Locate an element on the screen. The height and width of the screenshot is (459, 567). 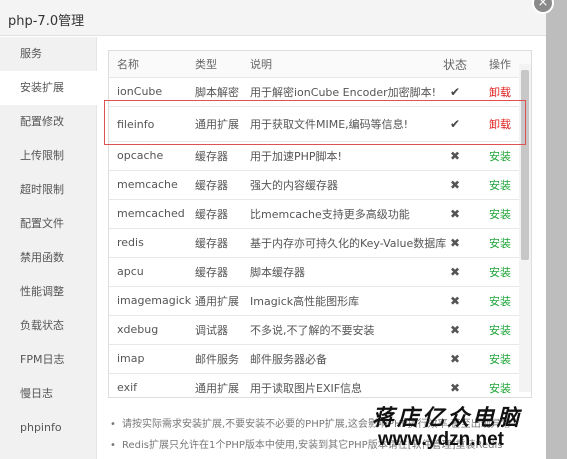
sidebar-item-phpinfo: phpinfo is located at coordinates (48, 428).